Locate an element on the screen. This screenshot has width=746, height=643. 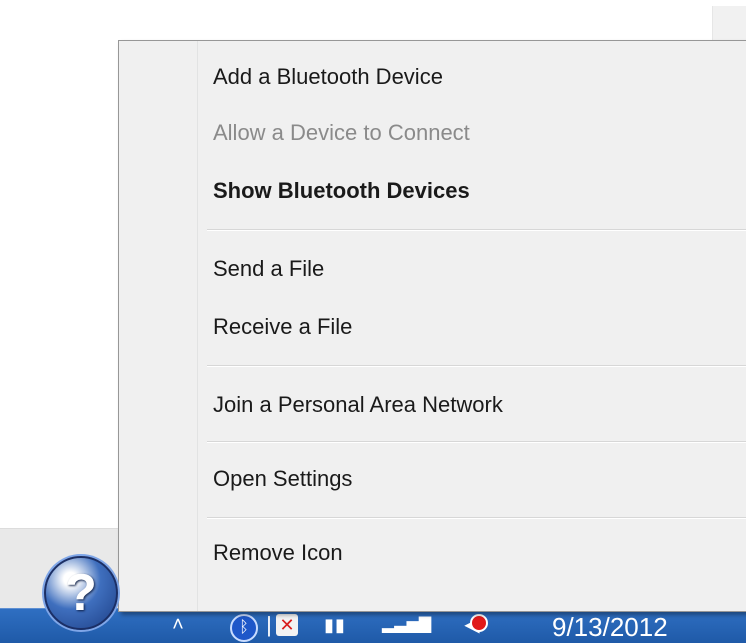
speaker-muted-icon: ◀ is located at coordinates (472, 625).